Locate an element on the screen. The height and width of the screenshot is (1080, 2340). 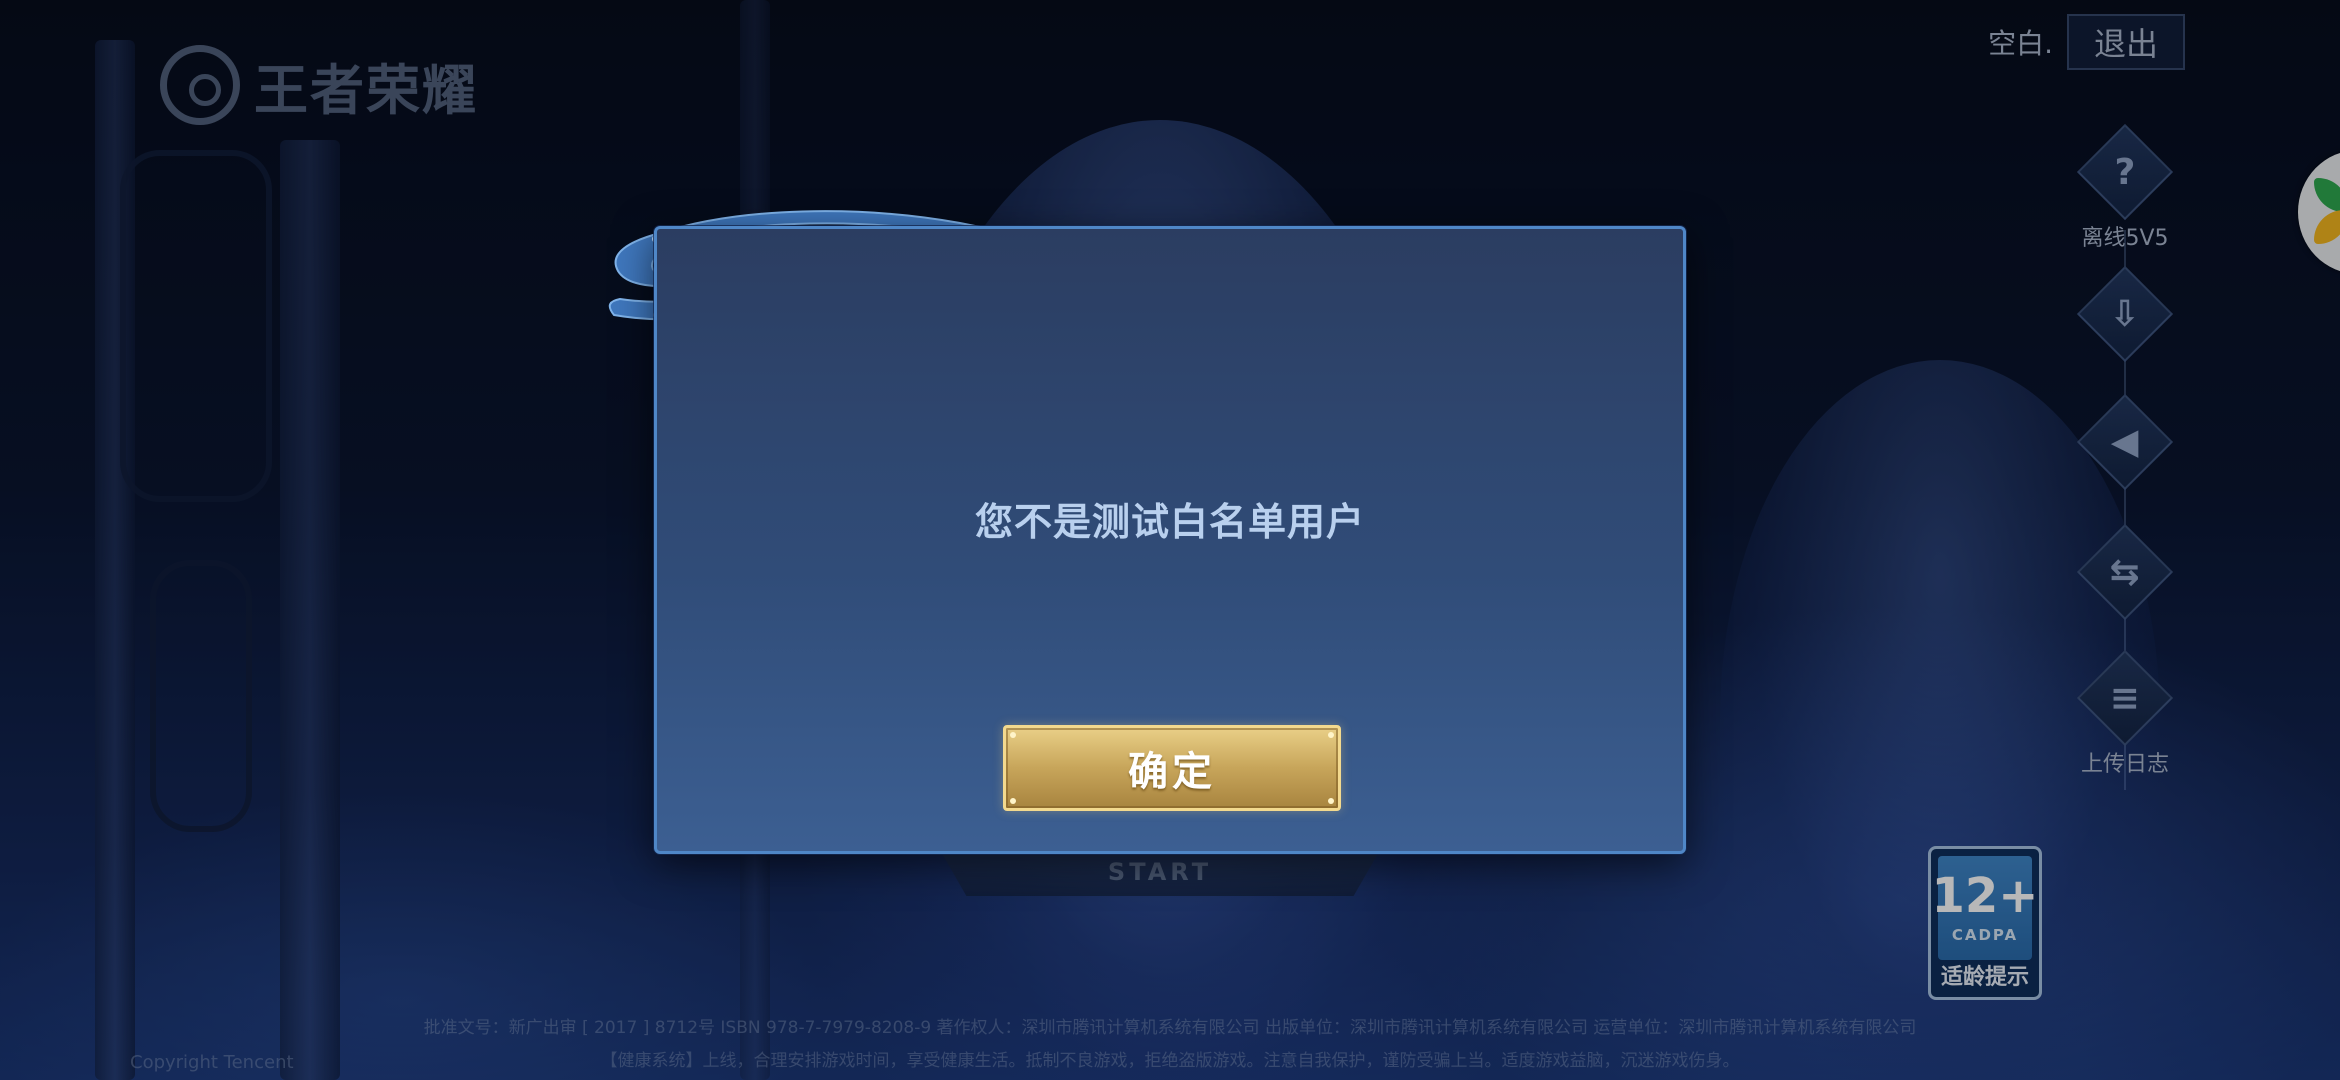
confirm-button: 确定 is located at coordinates (1172, 768).